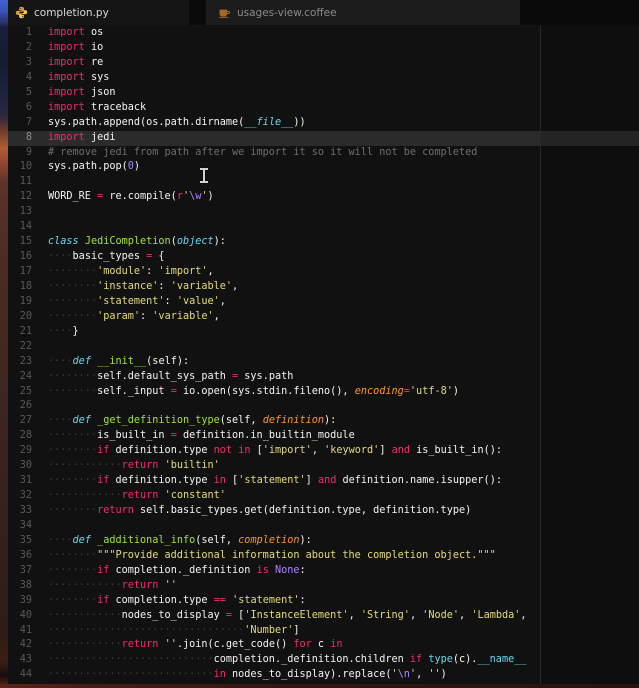 The image size is (639, 688). I want to click on code-text: ········'module': 'import',, so click(131, 271).